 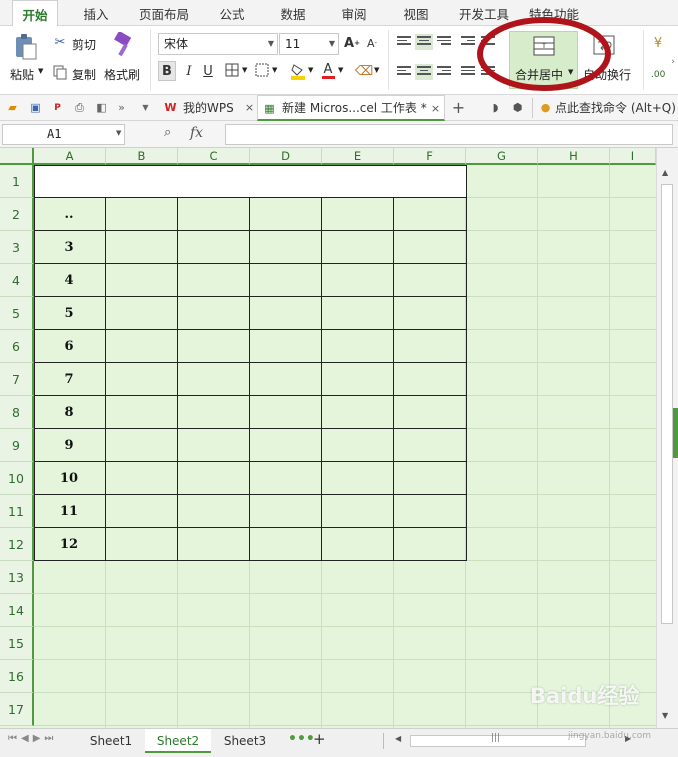 What do you see at coordinates (358, 156) in the screenshot?
I see `column-header: E` at bounding box center [358, 156].